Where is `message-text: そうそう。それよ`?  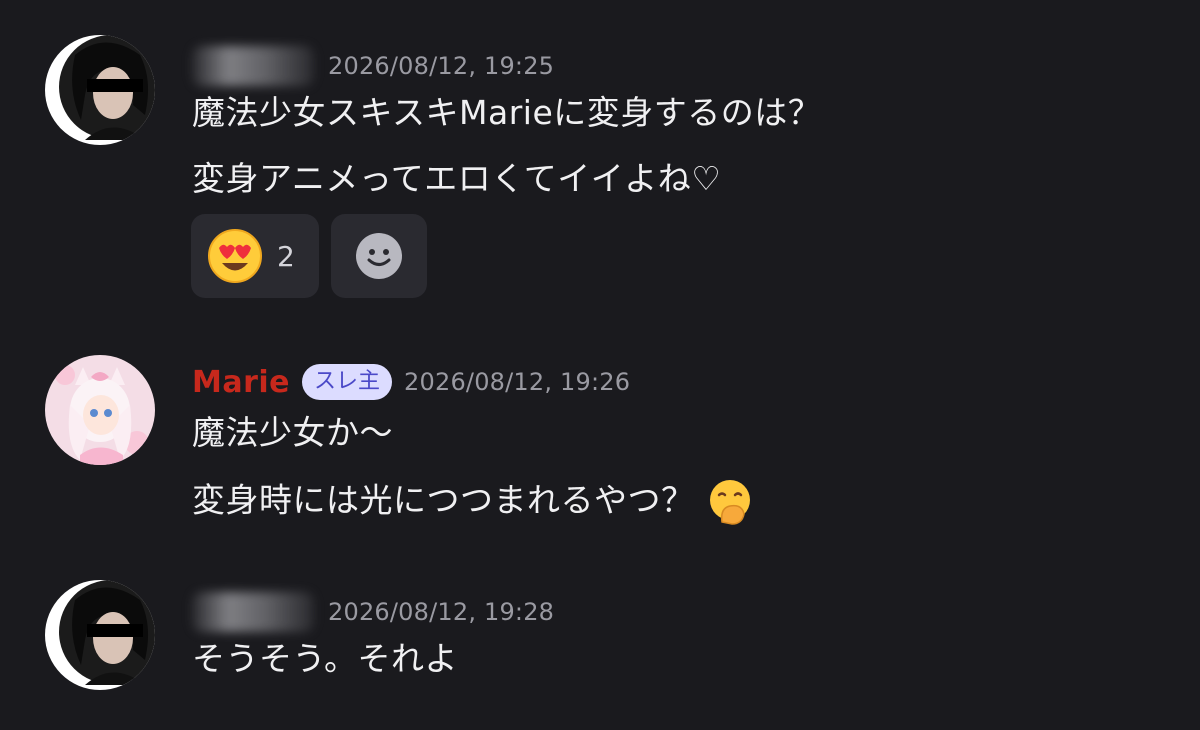 message-text: そうそう。それよ is located at coordinates (325, 658).